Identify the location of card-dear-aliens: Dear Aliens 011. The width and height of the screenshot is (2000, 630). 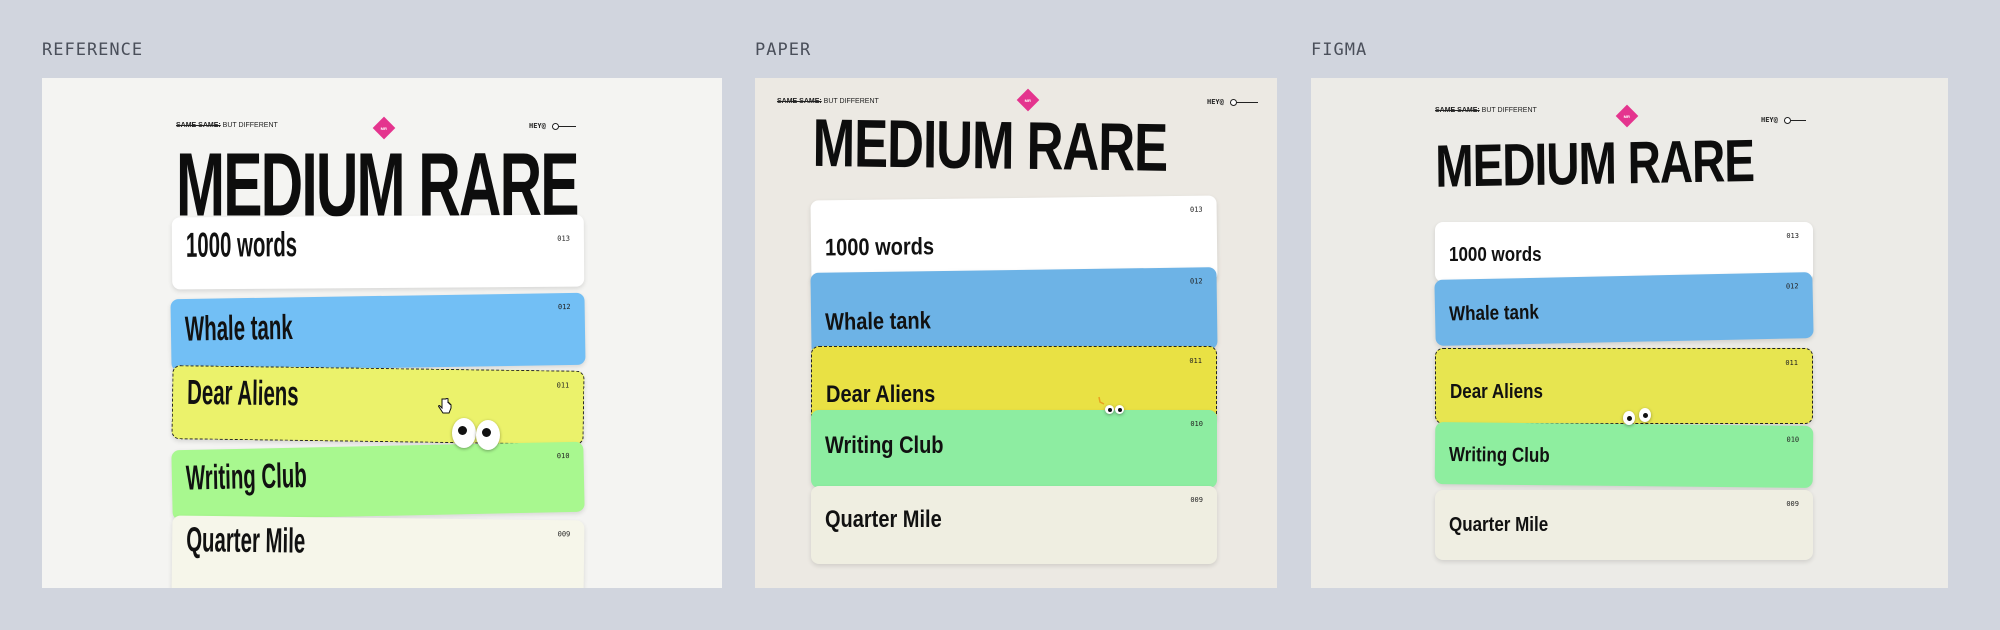
(378, 405).